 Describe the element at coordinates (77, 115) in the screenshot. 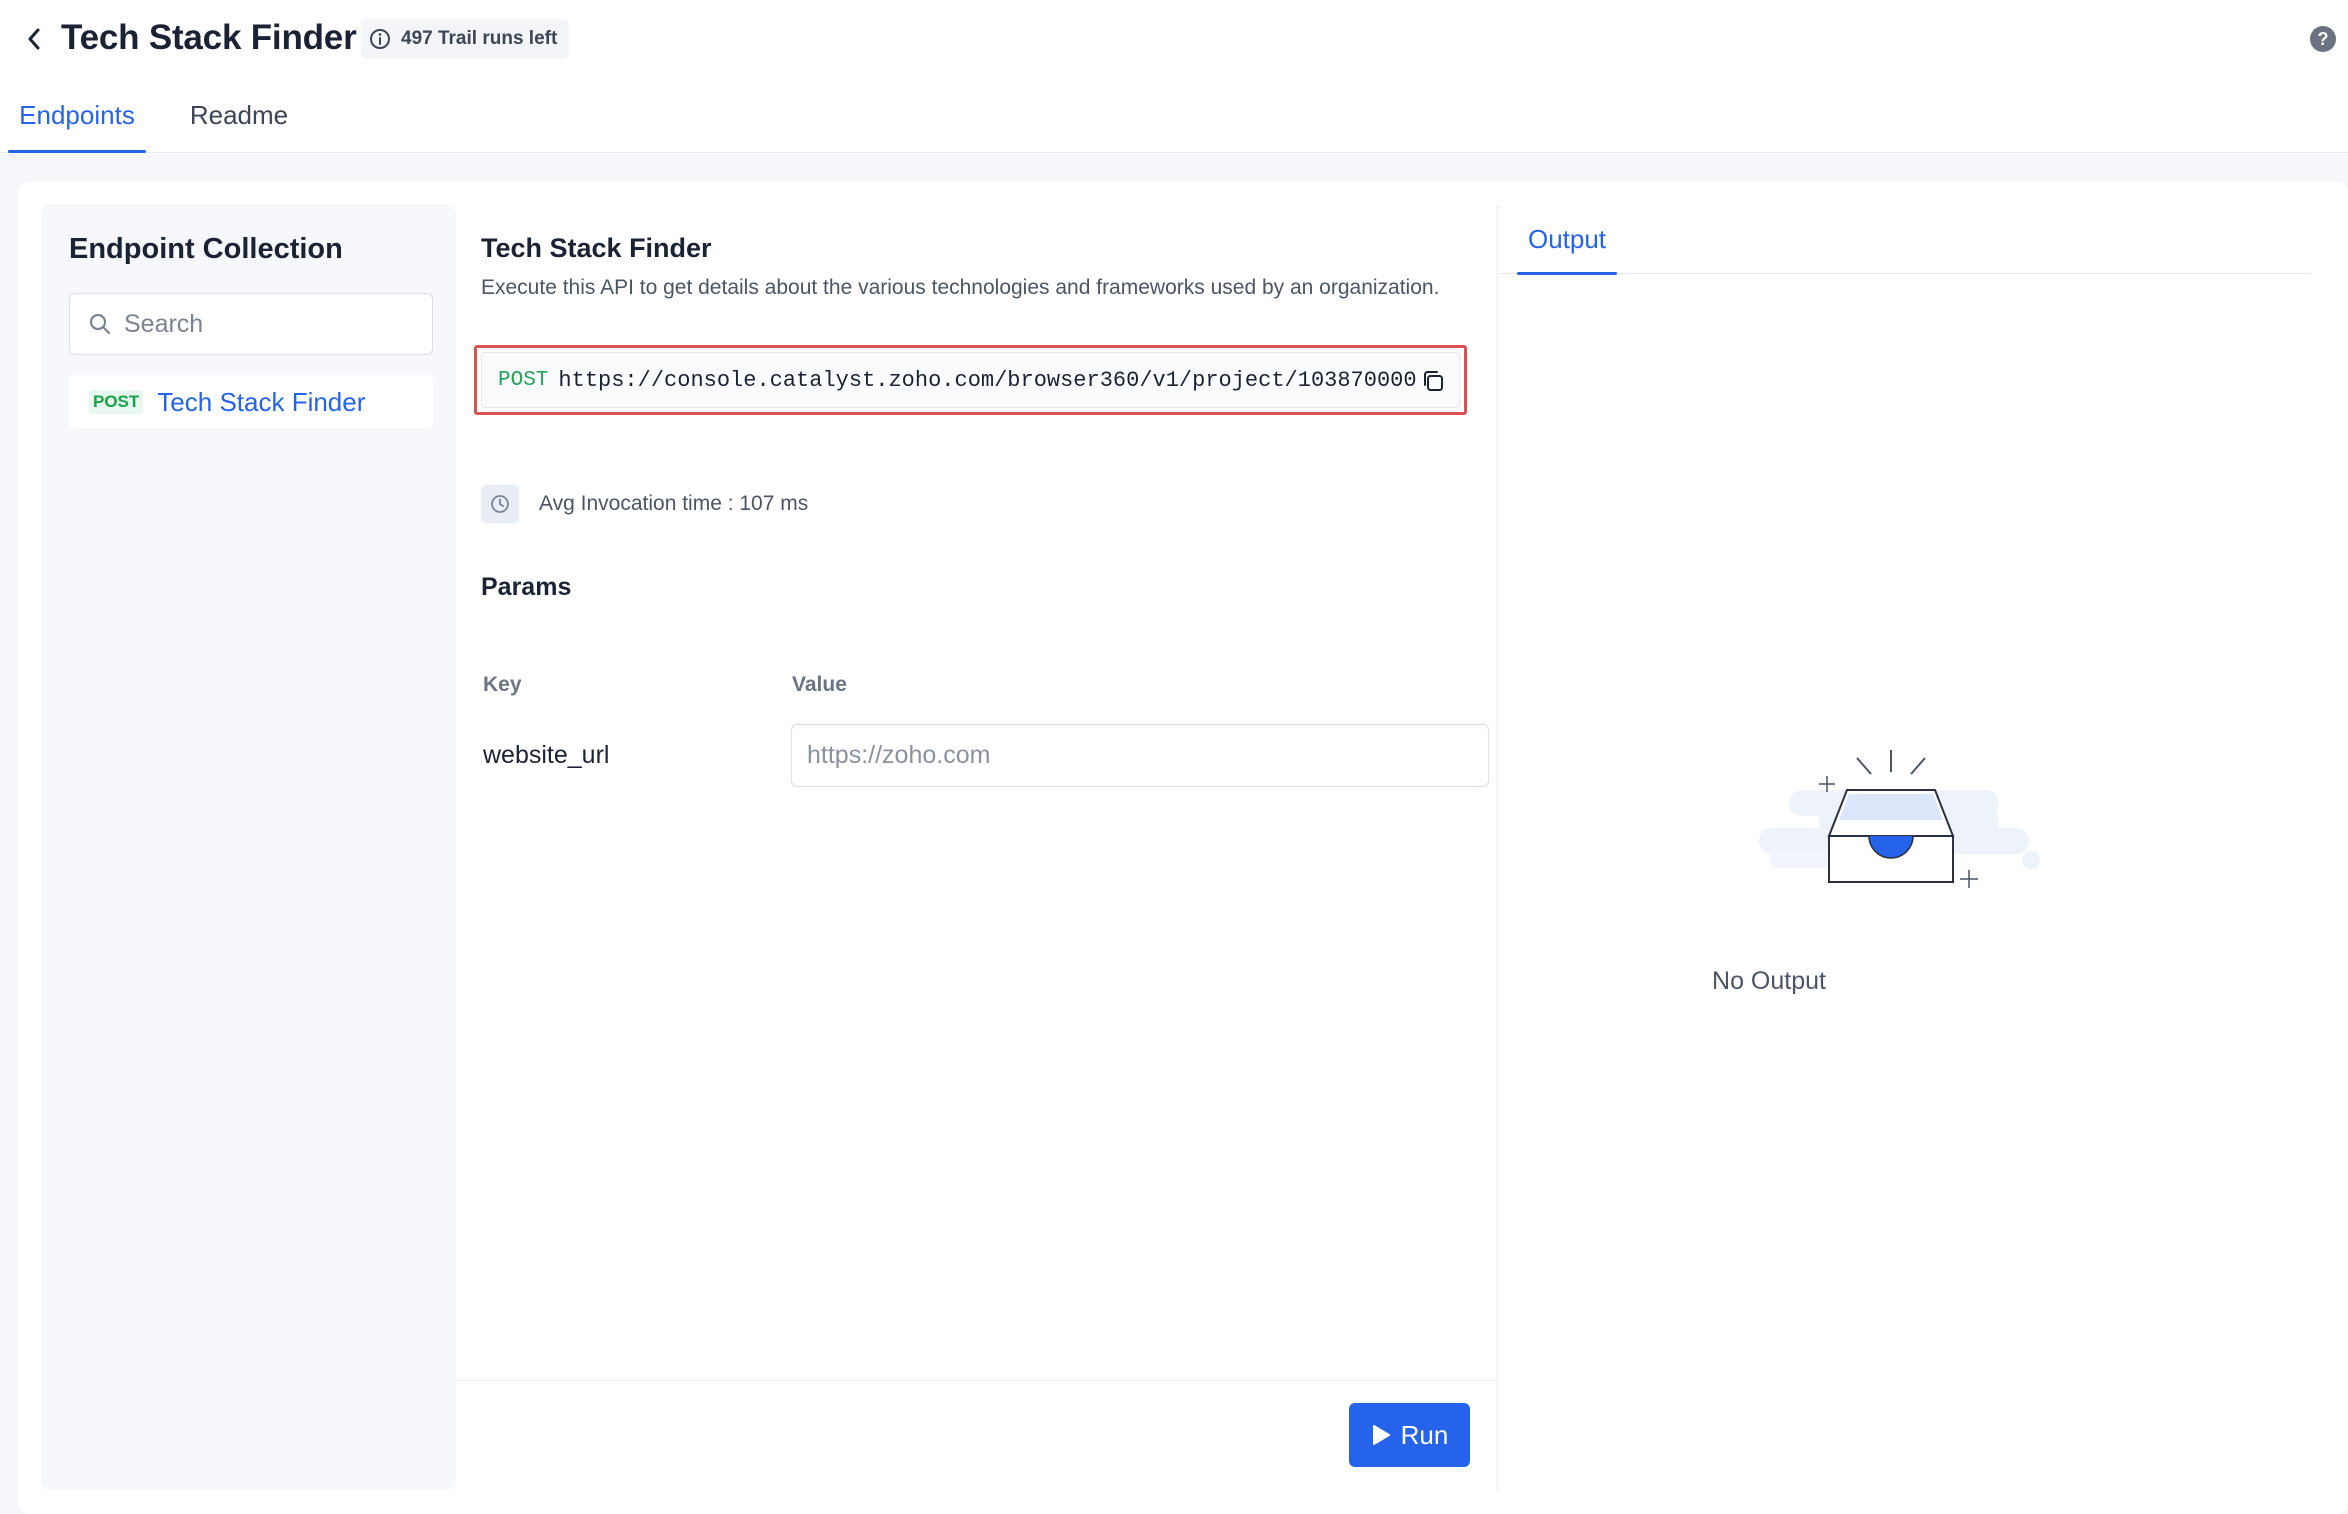

I see `tab-endpoints: Endpoints` at that location.